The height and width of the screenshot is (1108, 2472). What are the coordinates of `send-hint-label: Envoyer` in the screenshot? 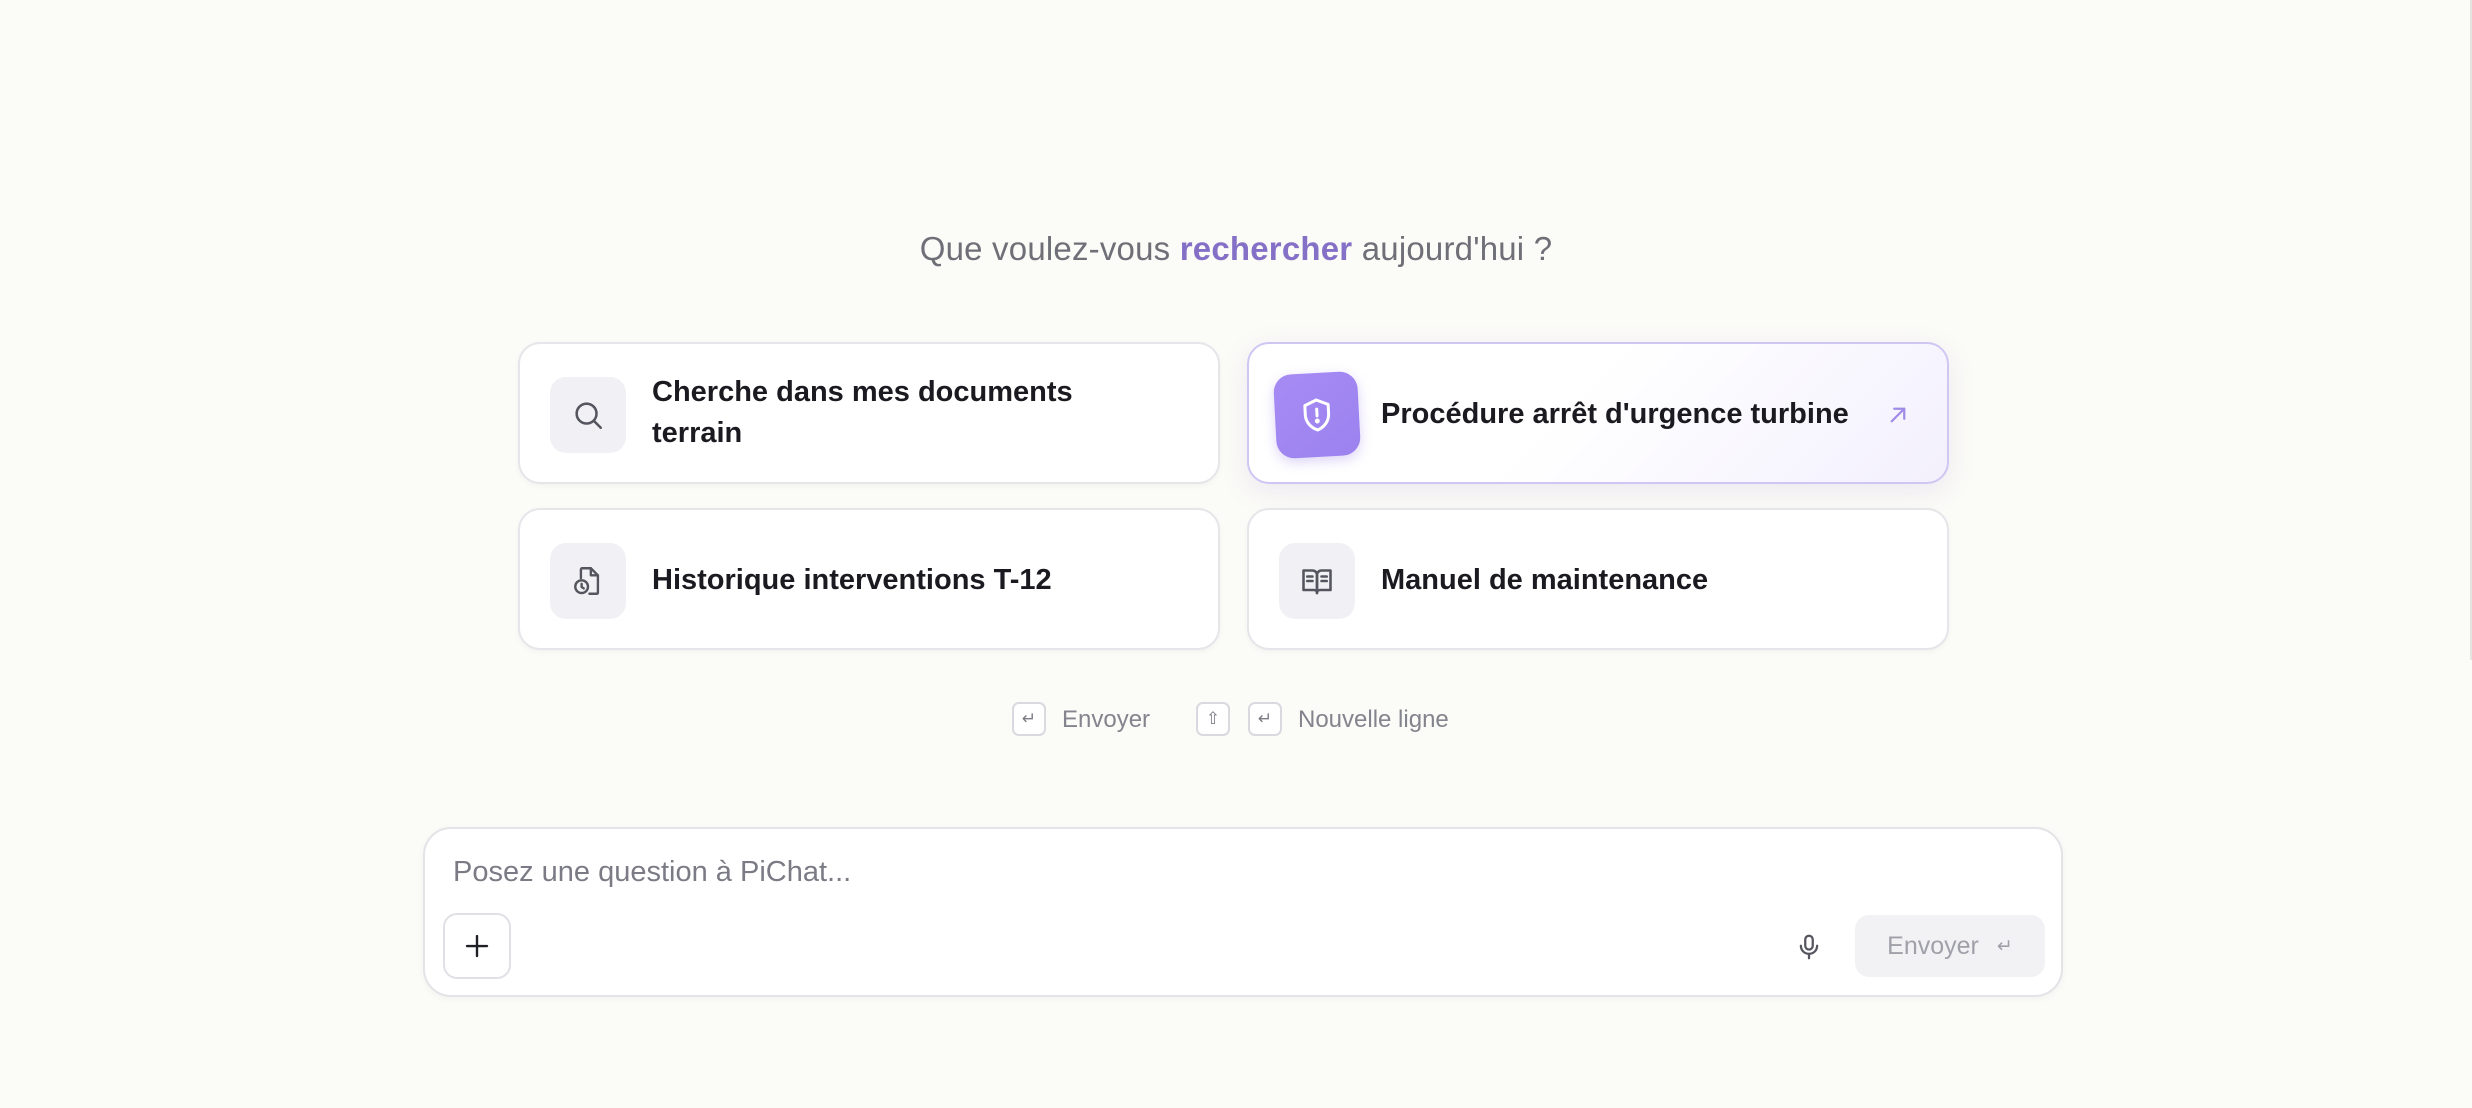 It's located at (1106, 719).